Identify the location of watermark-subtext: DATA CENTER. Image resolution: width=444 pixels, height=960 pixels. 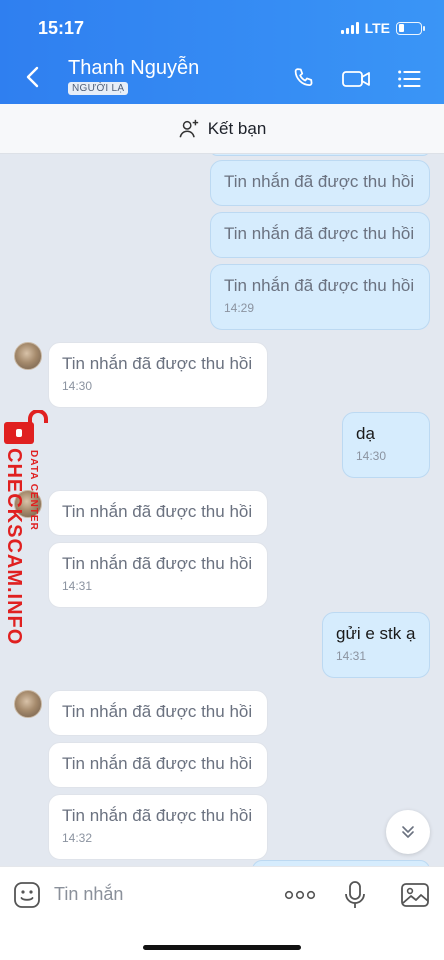
(33, 490).